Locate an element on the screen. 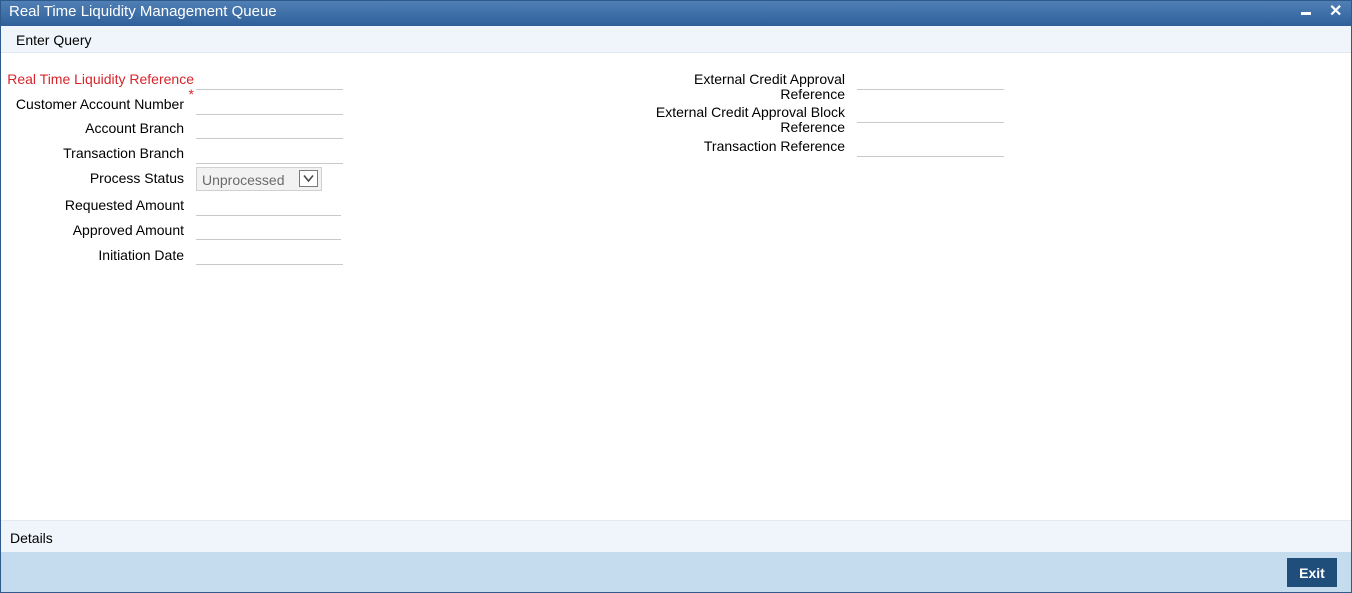 This screenshot has width=1352, height=593. ext-credit-approval-block-ref-label-line1: External Credit Approval Block is located at coordinates (750, 112).